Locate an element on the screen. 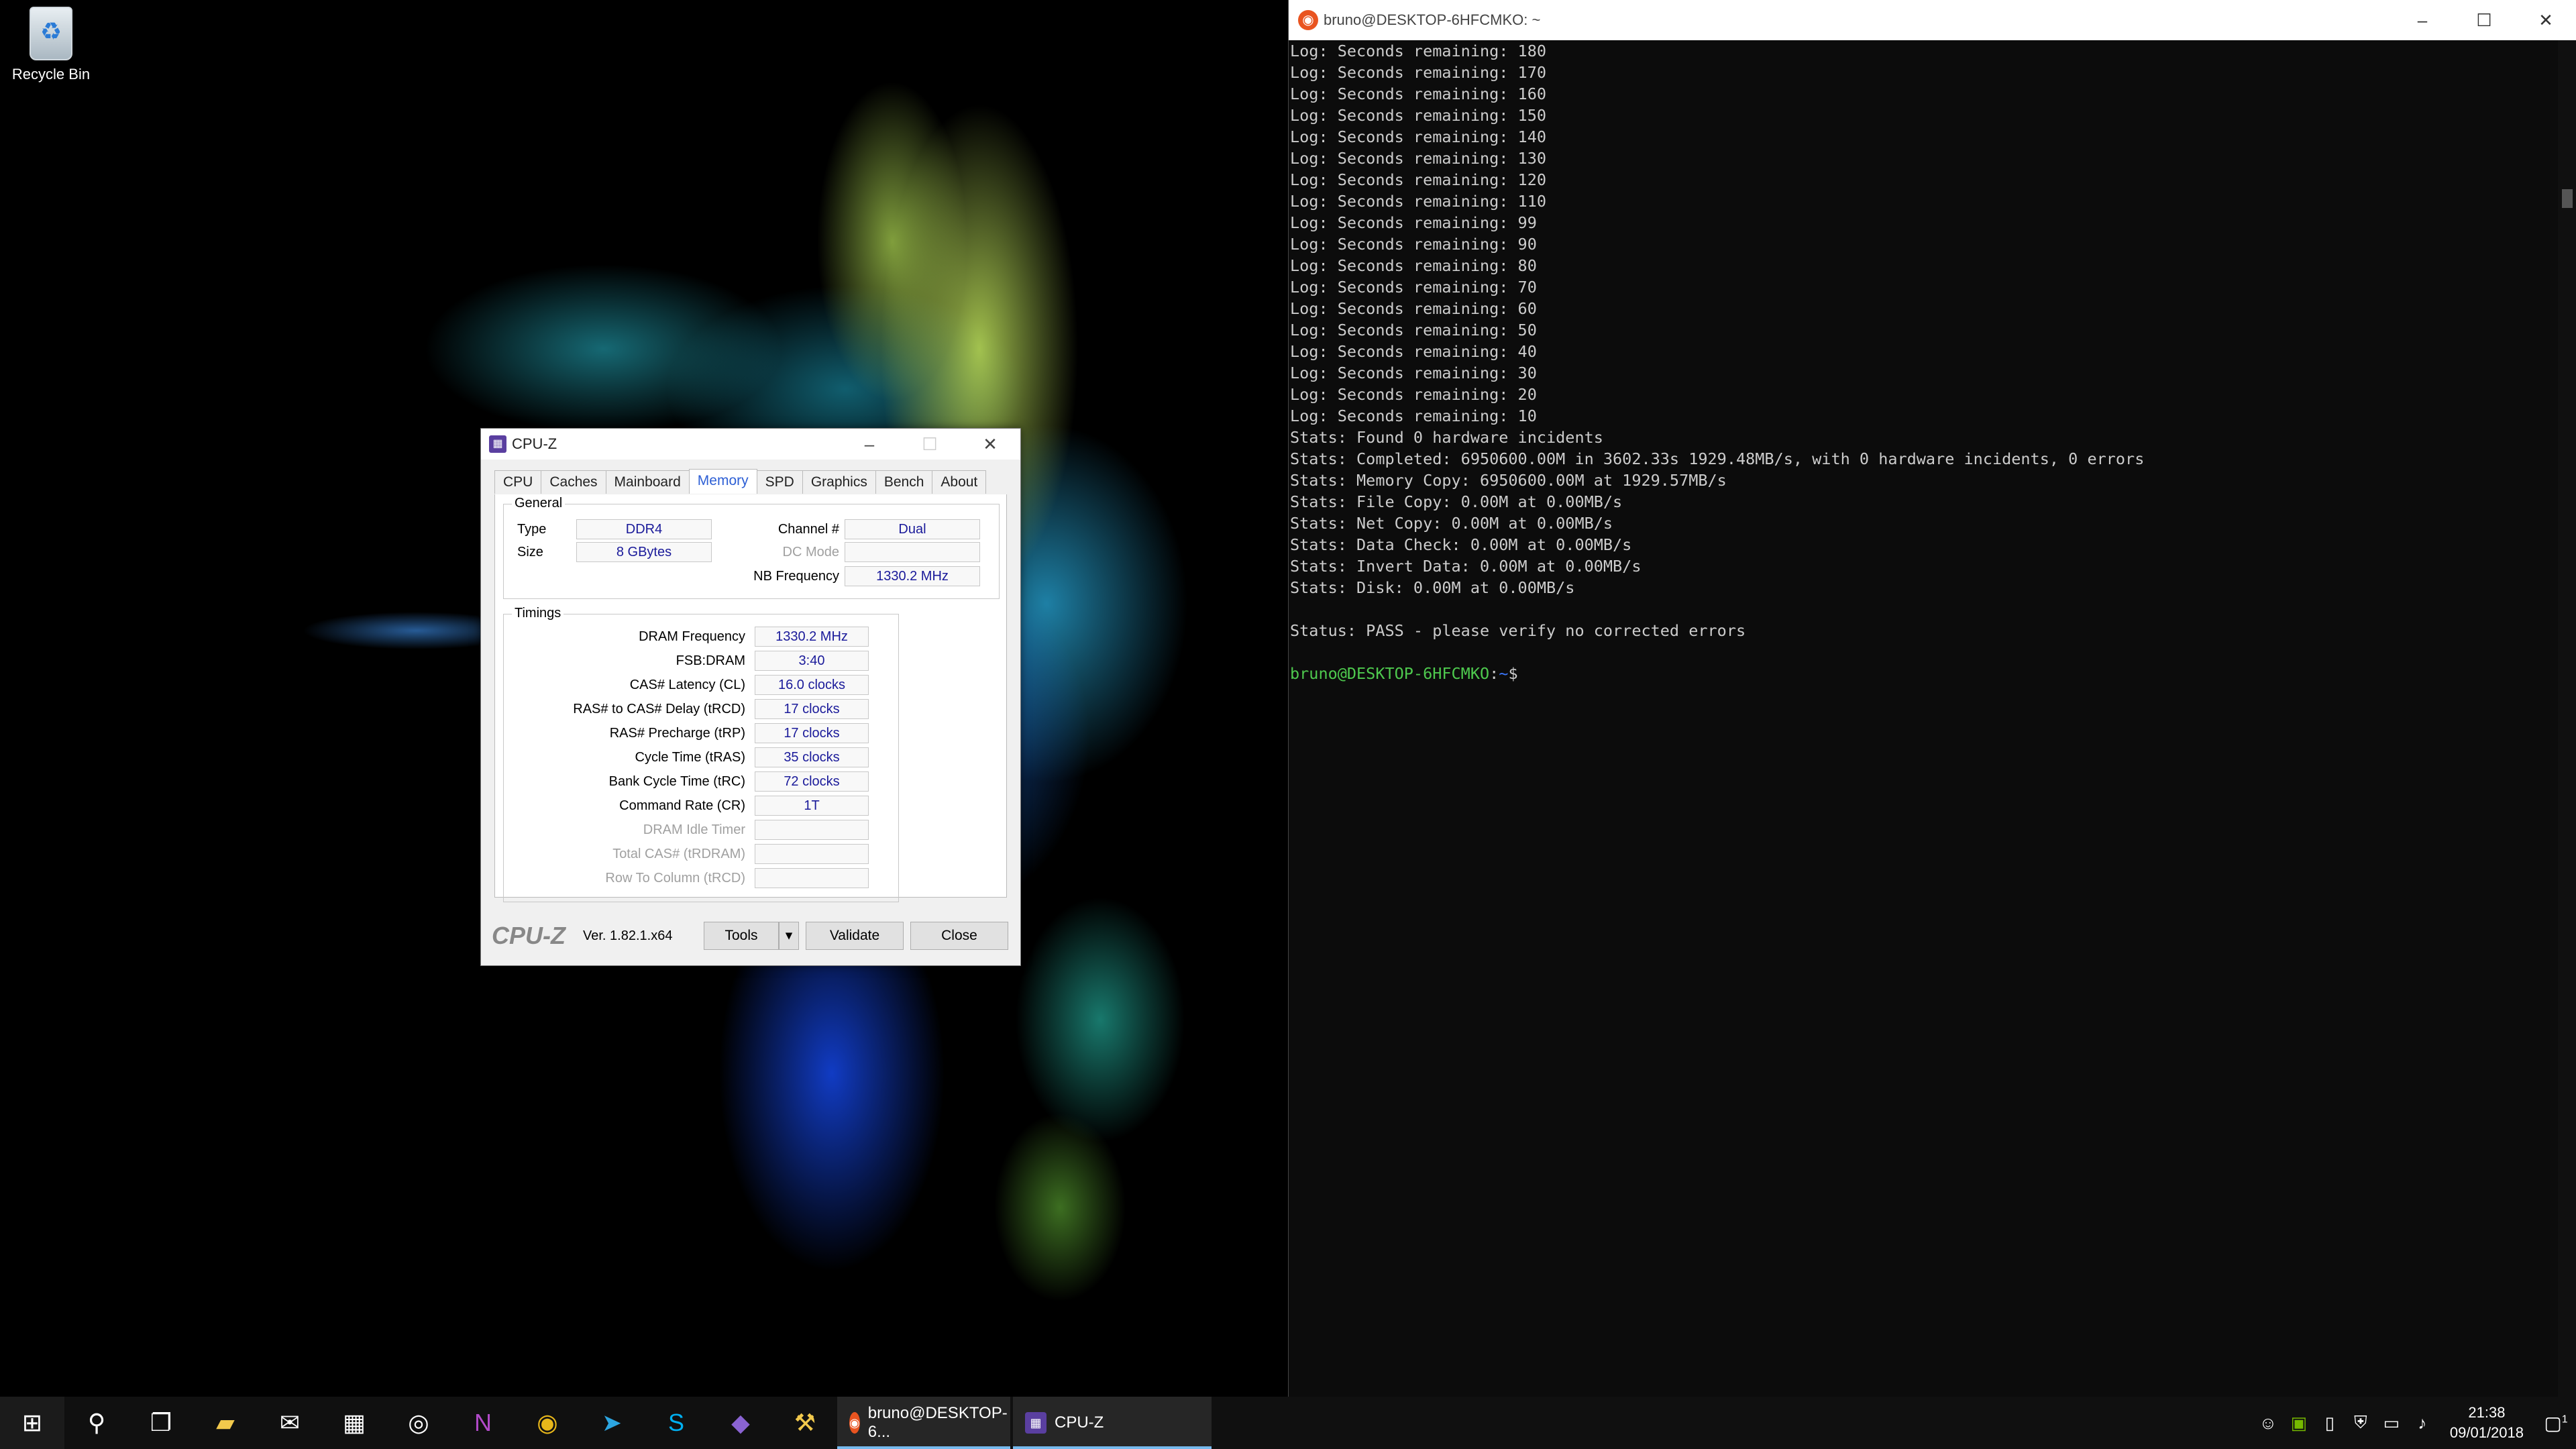 The height and width of the screenshot is (1449, 2576). recycle-bin-label: Recycle Bin is located at coordinates (51, 74).